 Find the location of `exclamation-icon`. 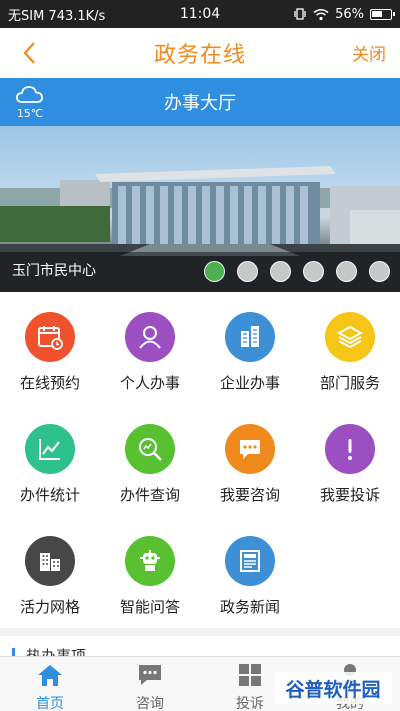

exclamation-icon is located at coordinates (350, 449).